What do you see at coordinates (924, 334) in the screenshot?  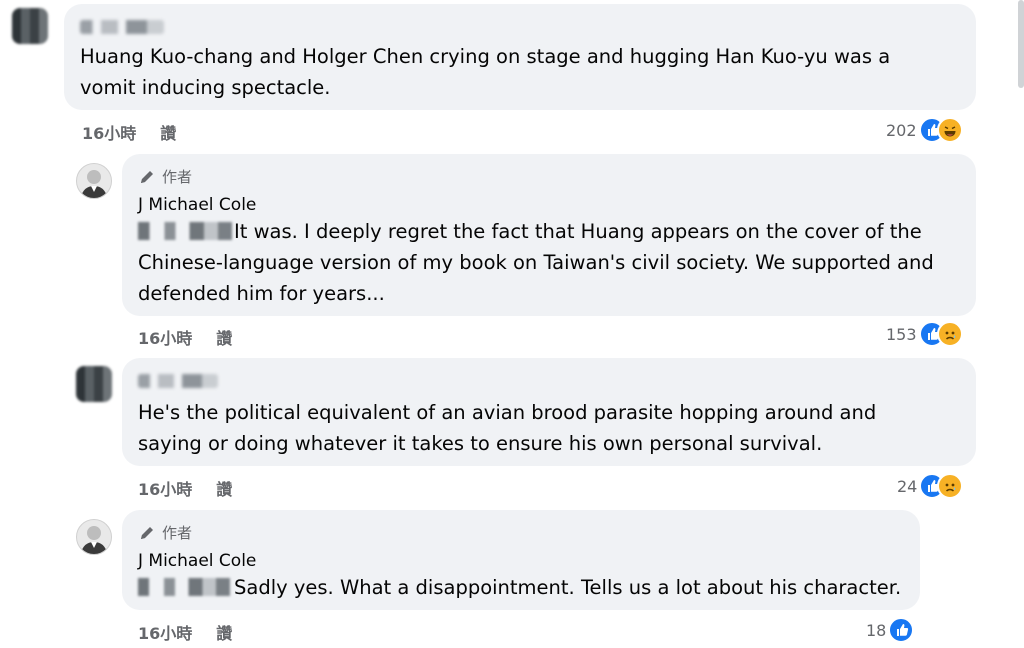 I see `reaction-summary: 153` at bounding box center [924, 334].